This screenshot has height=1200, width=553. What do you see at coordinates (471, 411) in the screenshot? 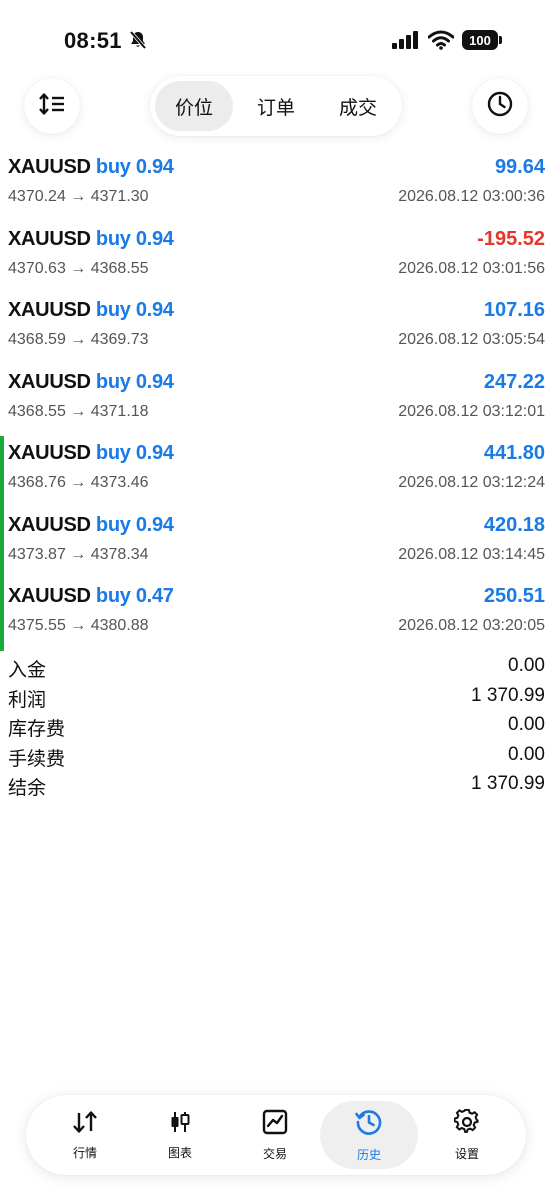
I see `deal-time: 2026.08.12 03:12:01` at bounding box center [471, 411].